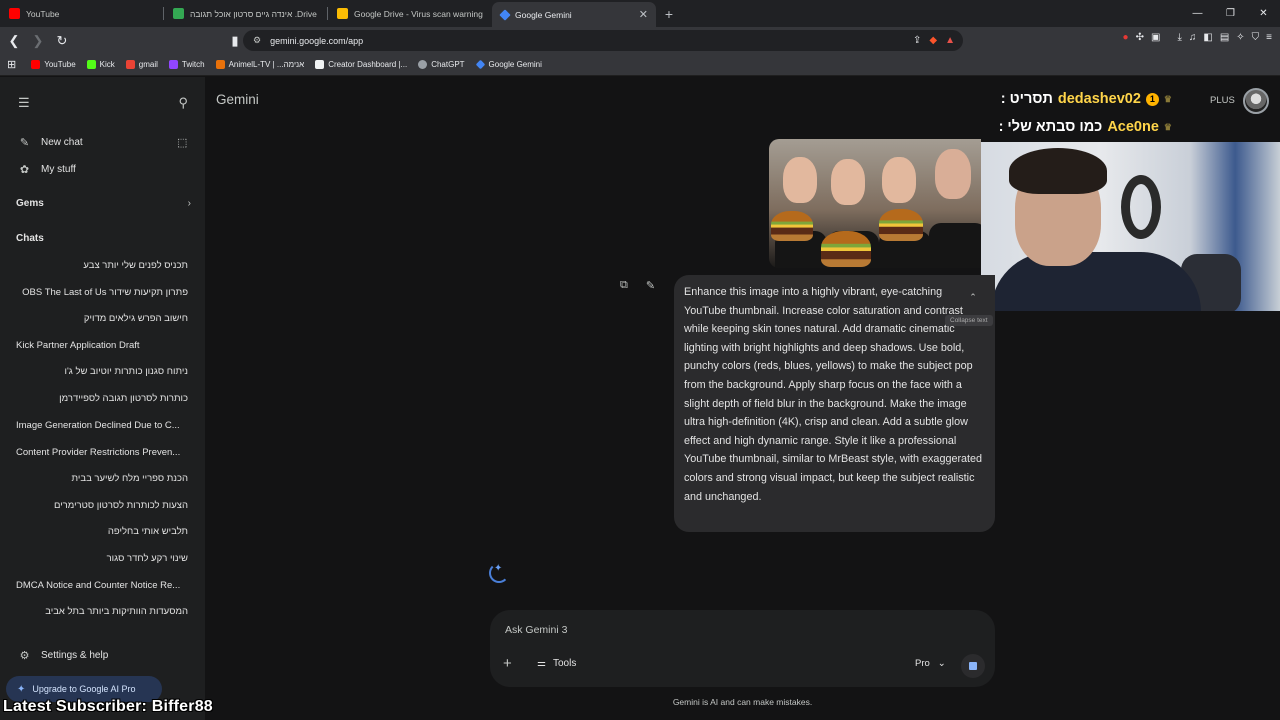 The image size is (1280, 720). Describe the element at coordinates (237, 99) in the screenshot. I see `page-title: Gemini` at that location.